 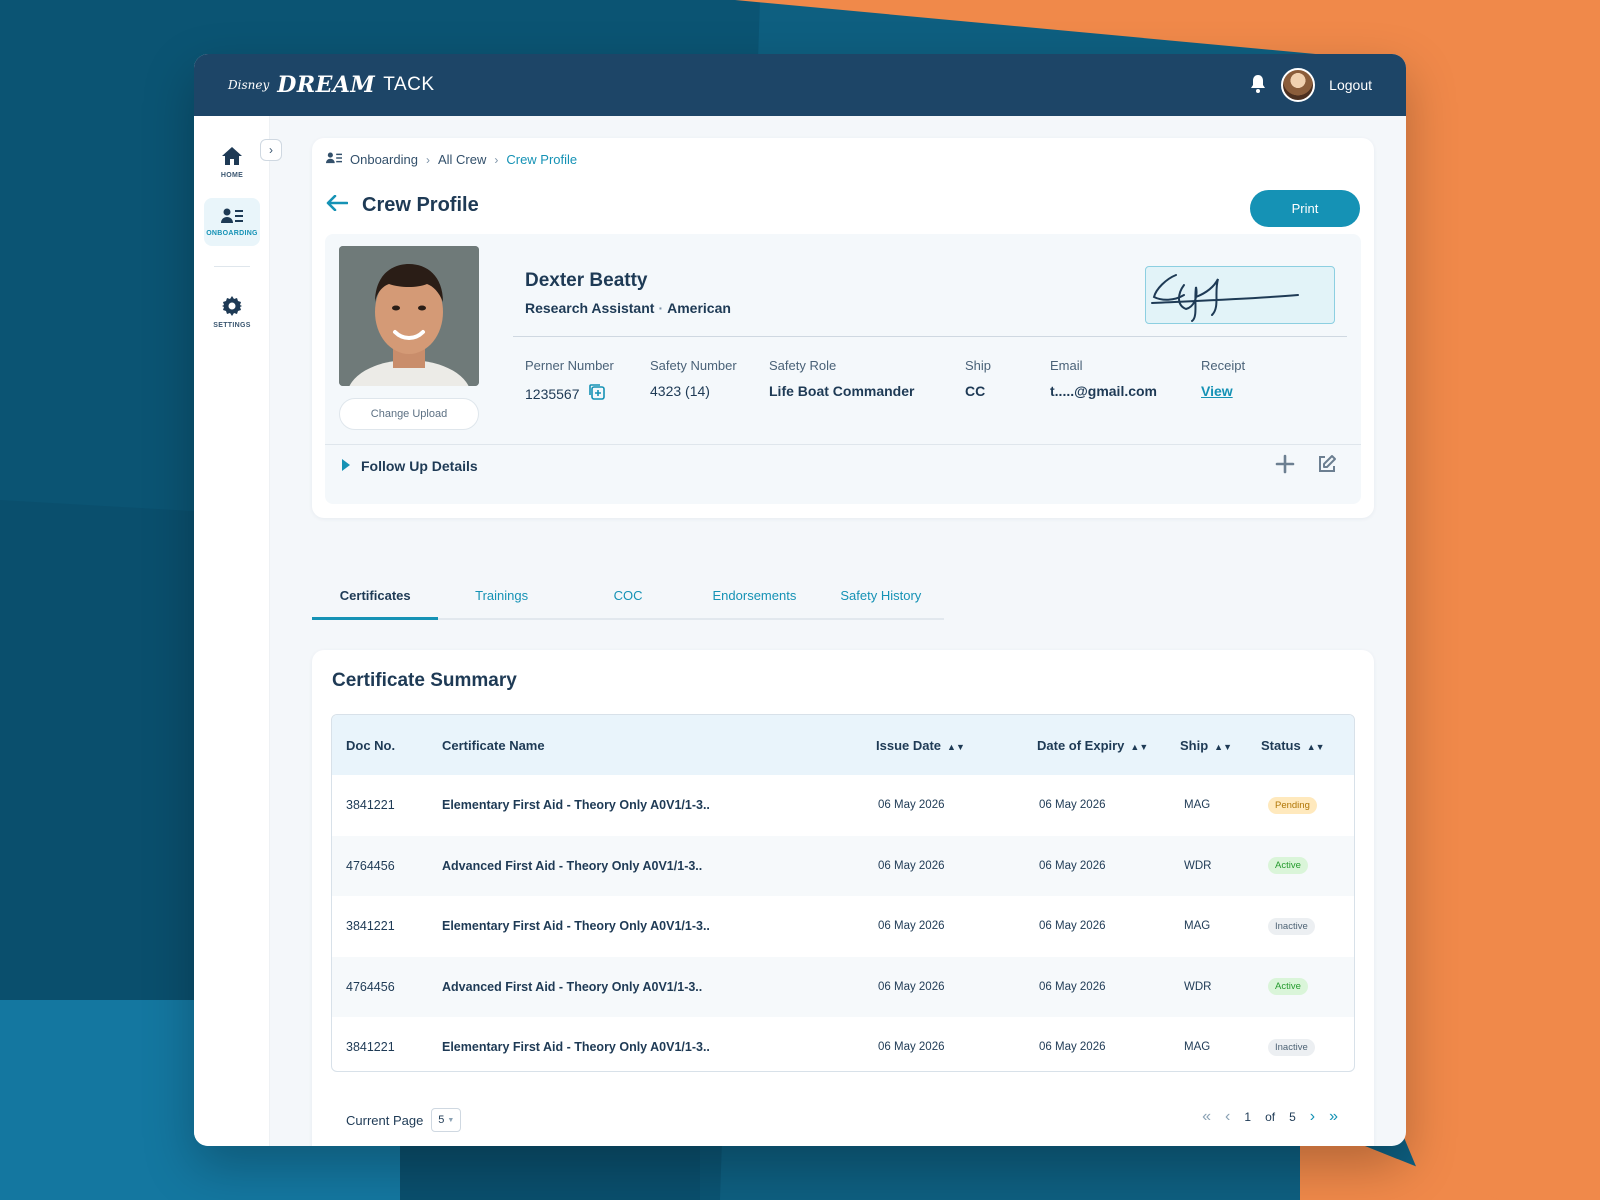 What do you see at coordinates (501, 599) in the screenshot?
I see `tab-trainings: Trainings` at bounding box center [501, 599].